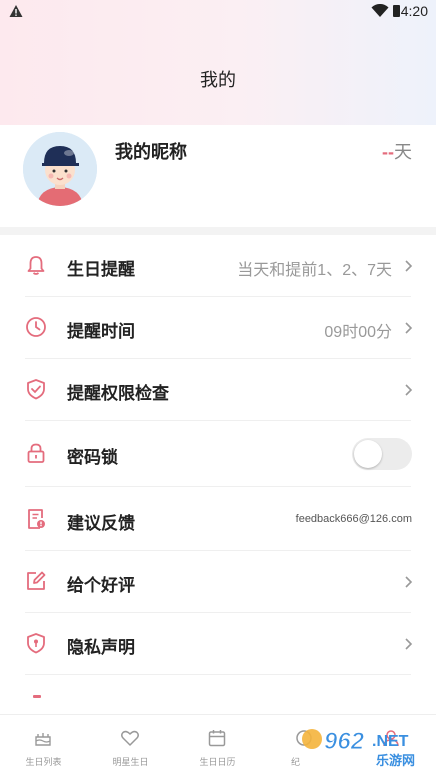 The image size is (436, 776). What do you see at coordinates (118, 393) in the screenshot?
I see `menu-label: 提醒权限检查` at bounding box center [118, 393].